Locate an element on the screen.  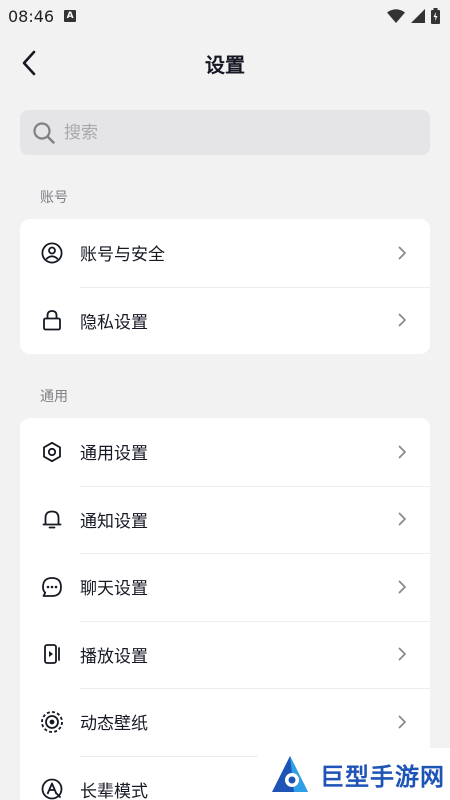
section-label-account: 账号 is located at coordinates (54, 198).